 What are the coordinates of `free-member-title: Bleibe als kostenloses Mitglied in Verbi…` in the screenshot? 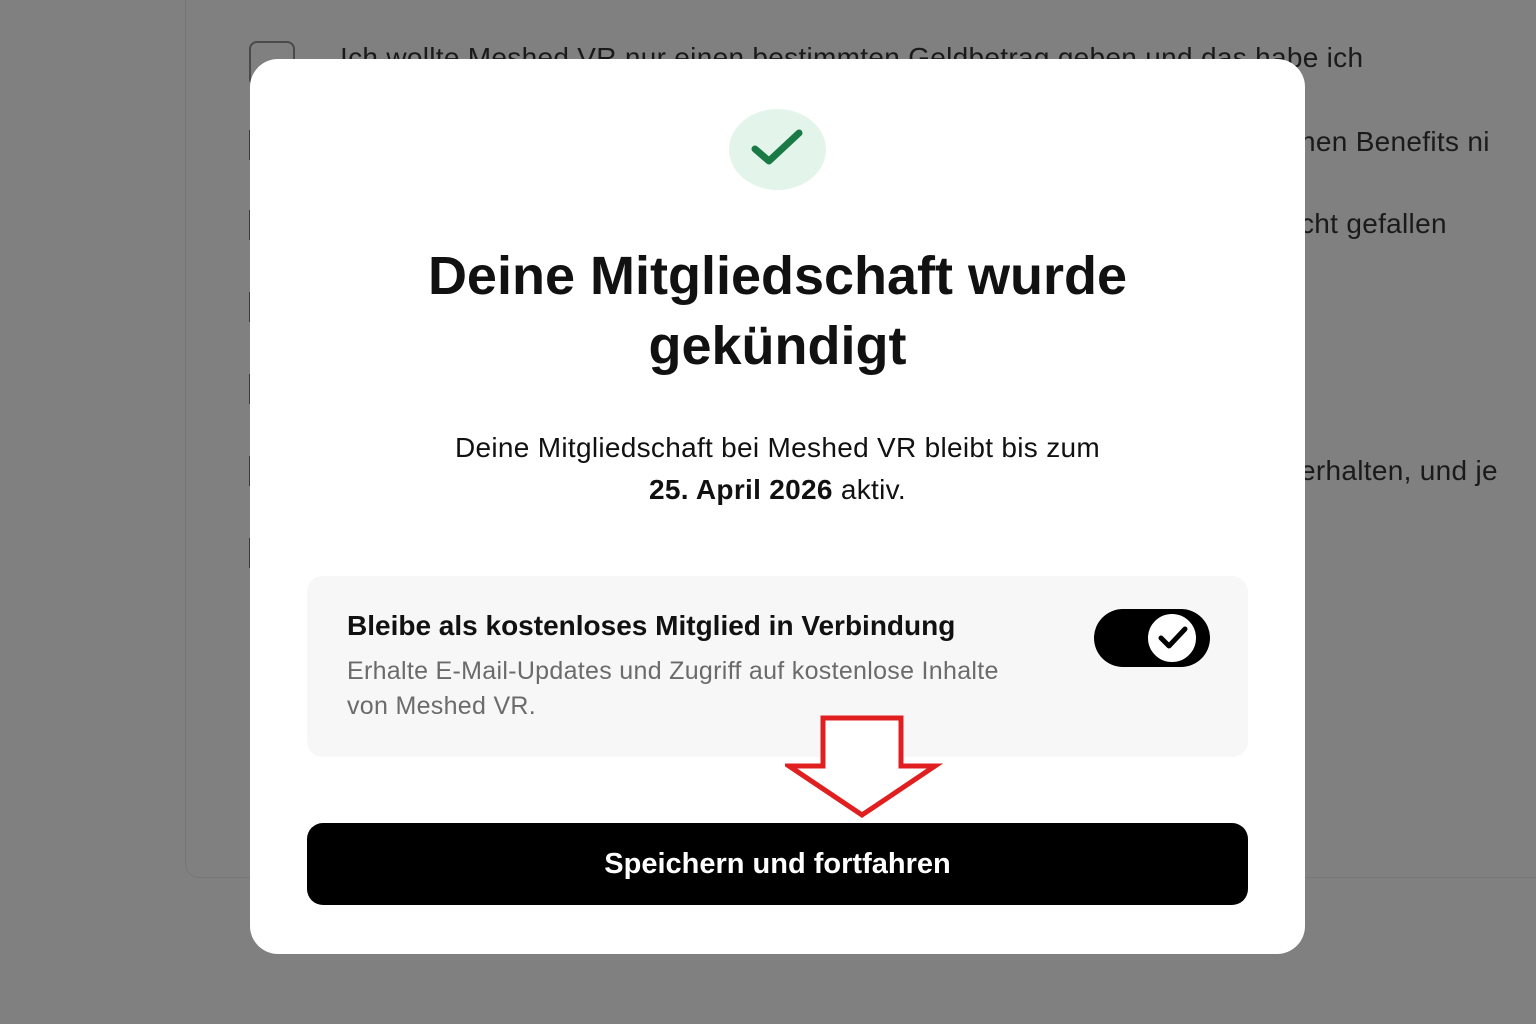 It's located at (651, 625).